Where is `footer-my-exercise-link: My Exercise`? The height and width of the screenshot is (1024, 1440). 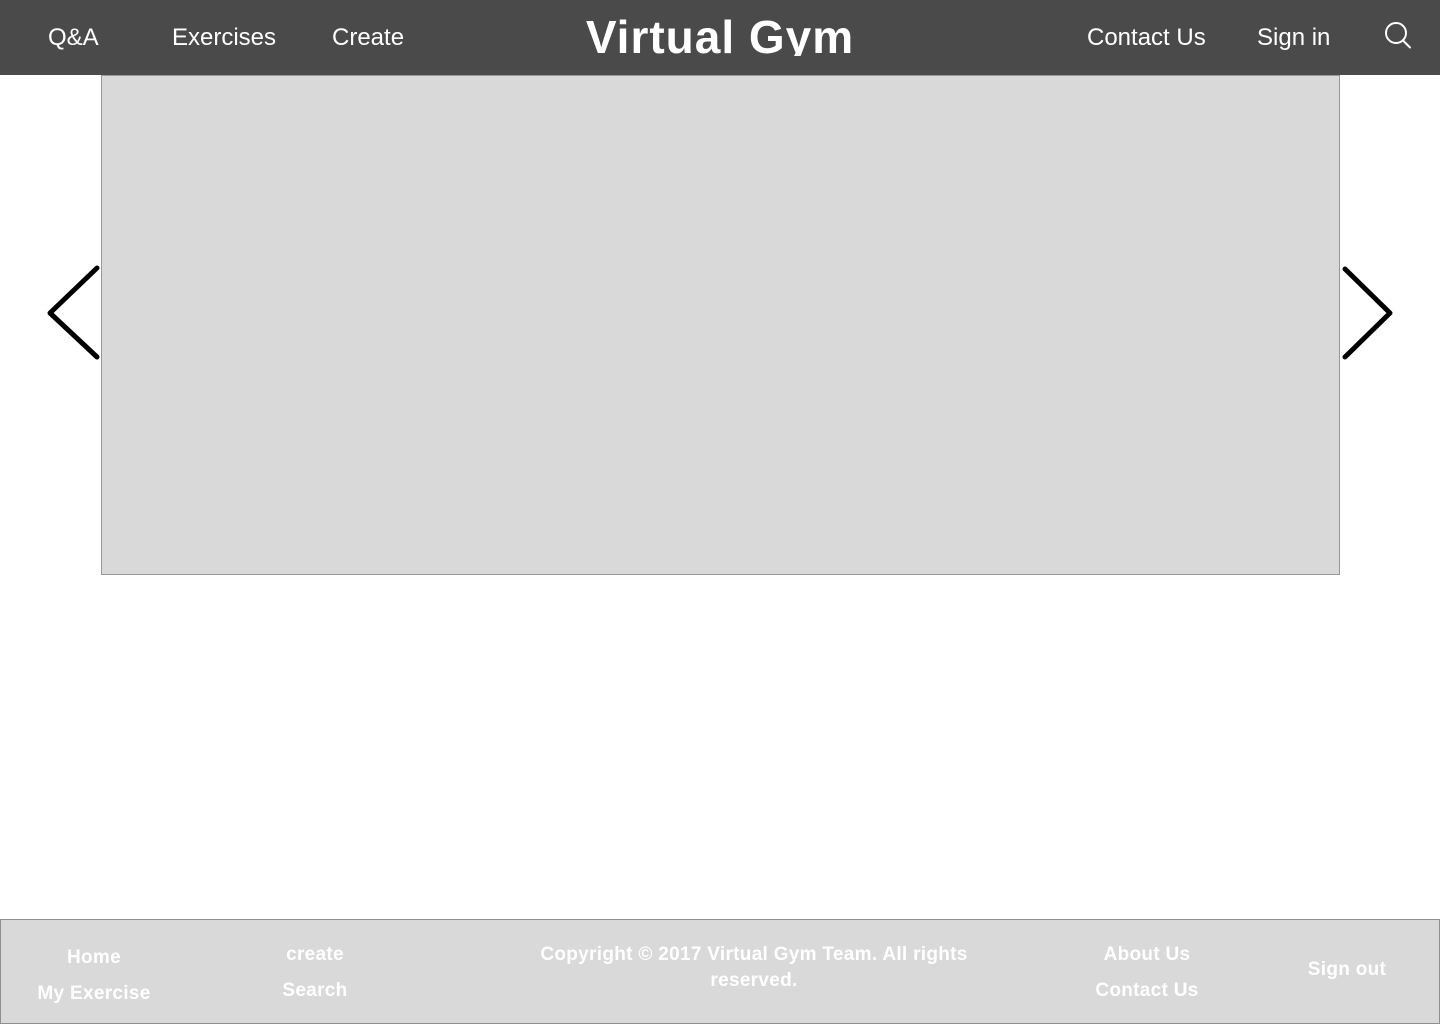 footer-my-exercise-link: My Exercise is located at coordinates (94, 994).